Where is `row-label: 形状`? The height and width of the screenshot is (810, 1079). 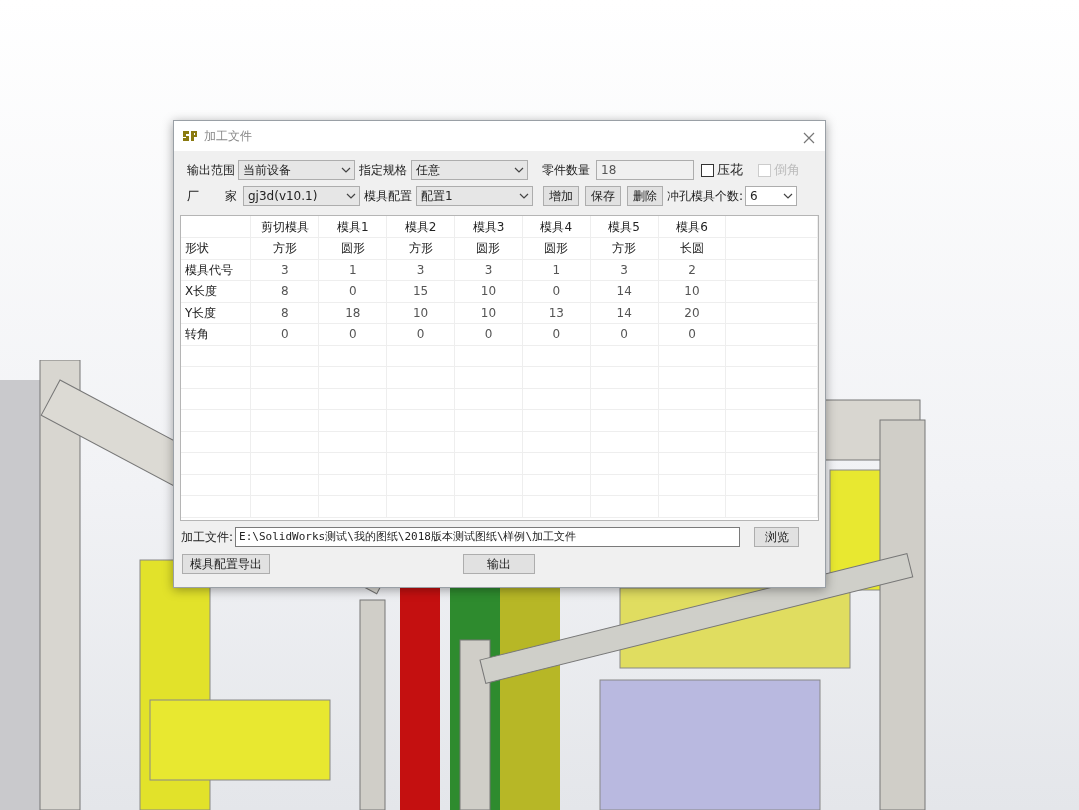
row-label: 形状 is located at coordinates (216, 248).